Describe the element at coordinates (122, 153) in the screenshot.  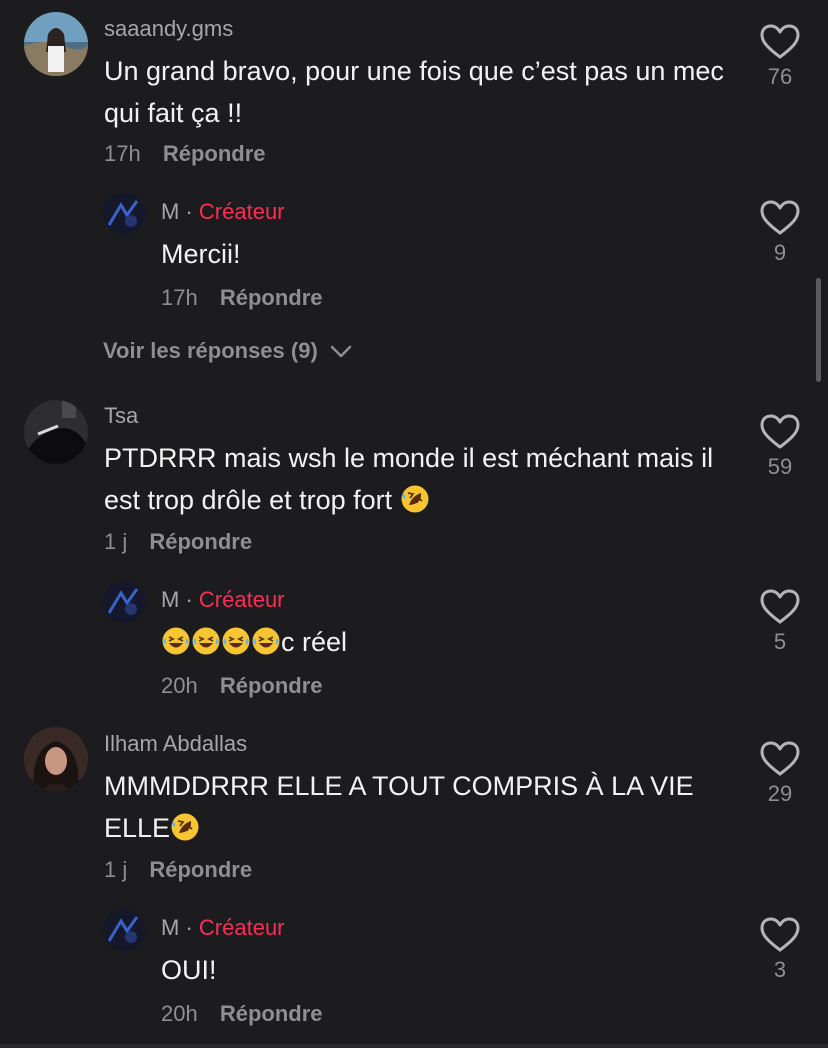
I see `comment-time: 17h` at that location.